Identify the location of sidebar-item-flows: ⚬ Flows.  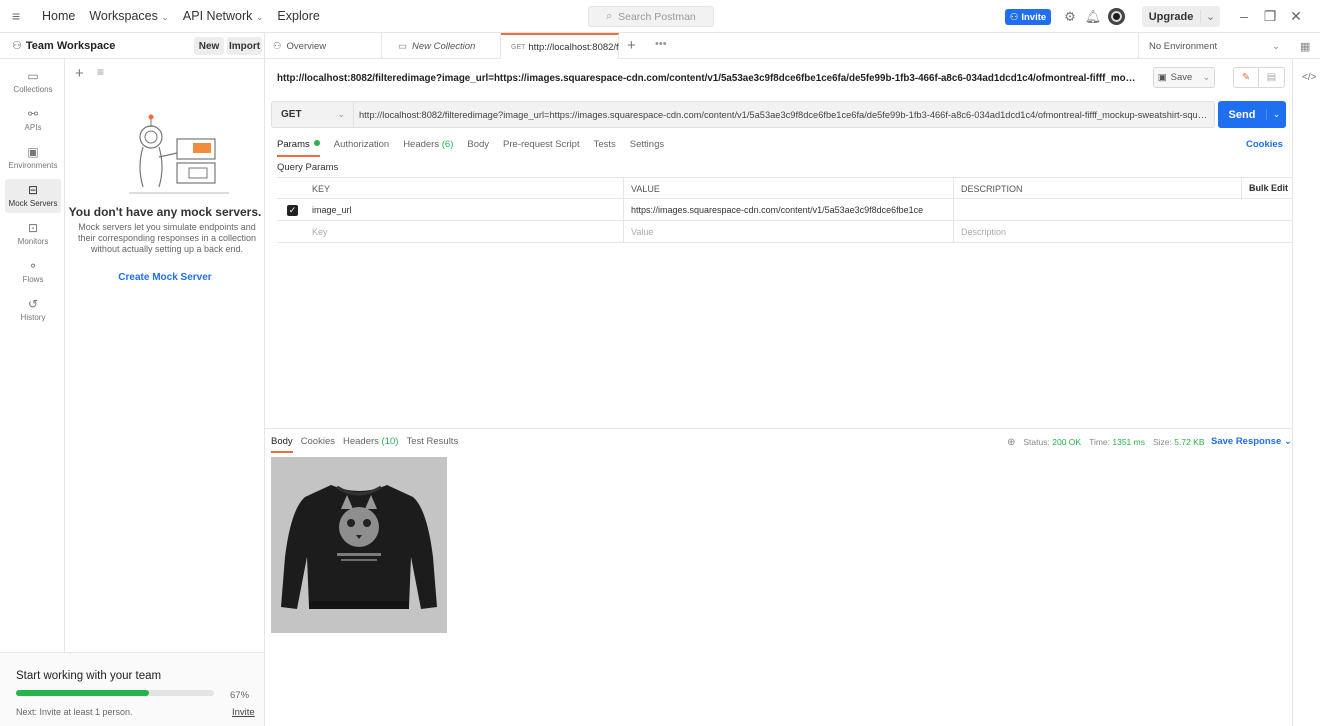
(33, 272).